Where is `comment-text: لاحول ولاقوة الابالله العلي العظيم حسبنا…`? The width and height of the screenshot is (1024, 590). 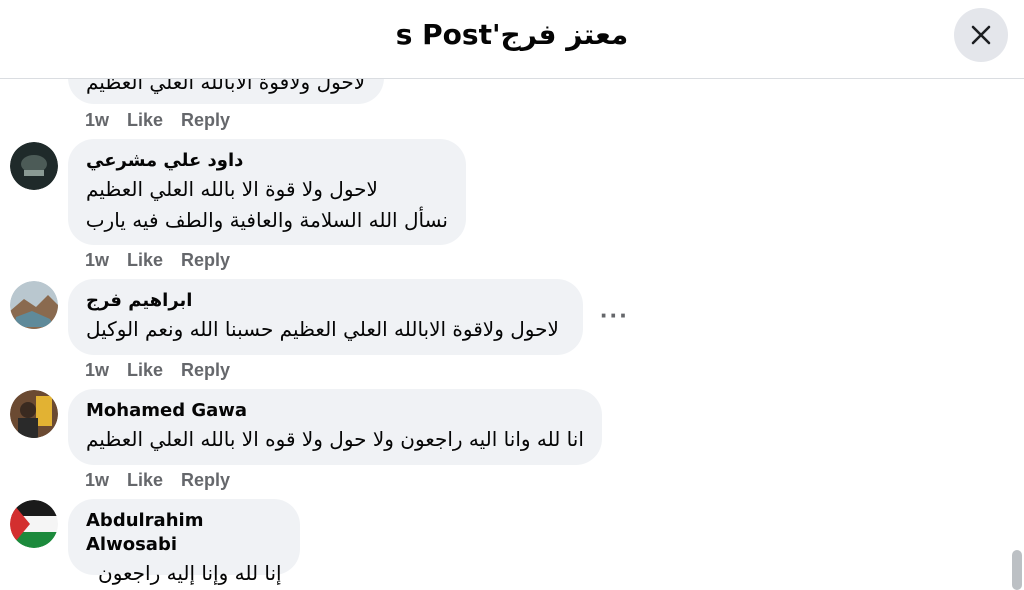
comment-text: لاحول ولاقوة الابالله العلي العظيم حسبنا… is located at coordinates (322, 329).